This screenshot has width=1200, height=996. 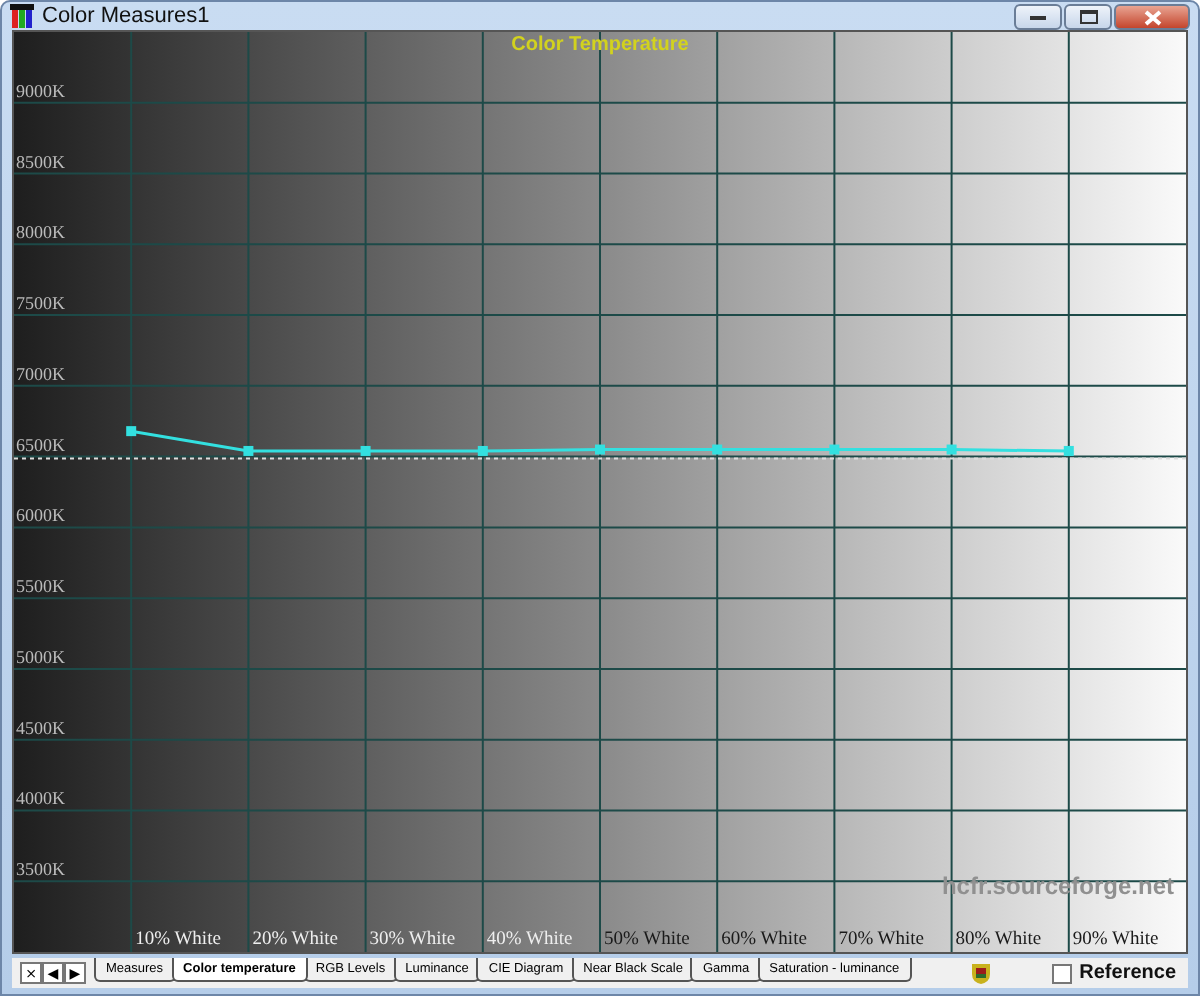 What do you see at coordinates (764, 940) in the screenshot?
I see `axis-label: 60% White` at bounding box center [764, 940].